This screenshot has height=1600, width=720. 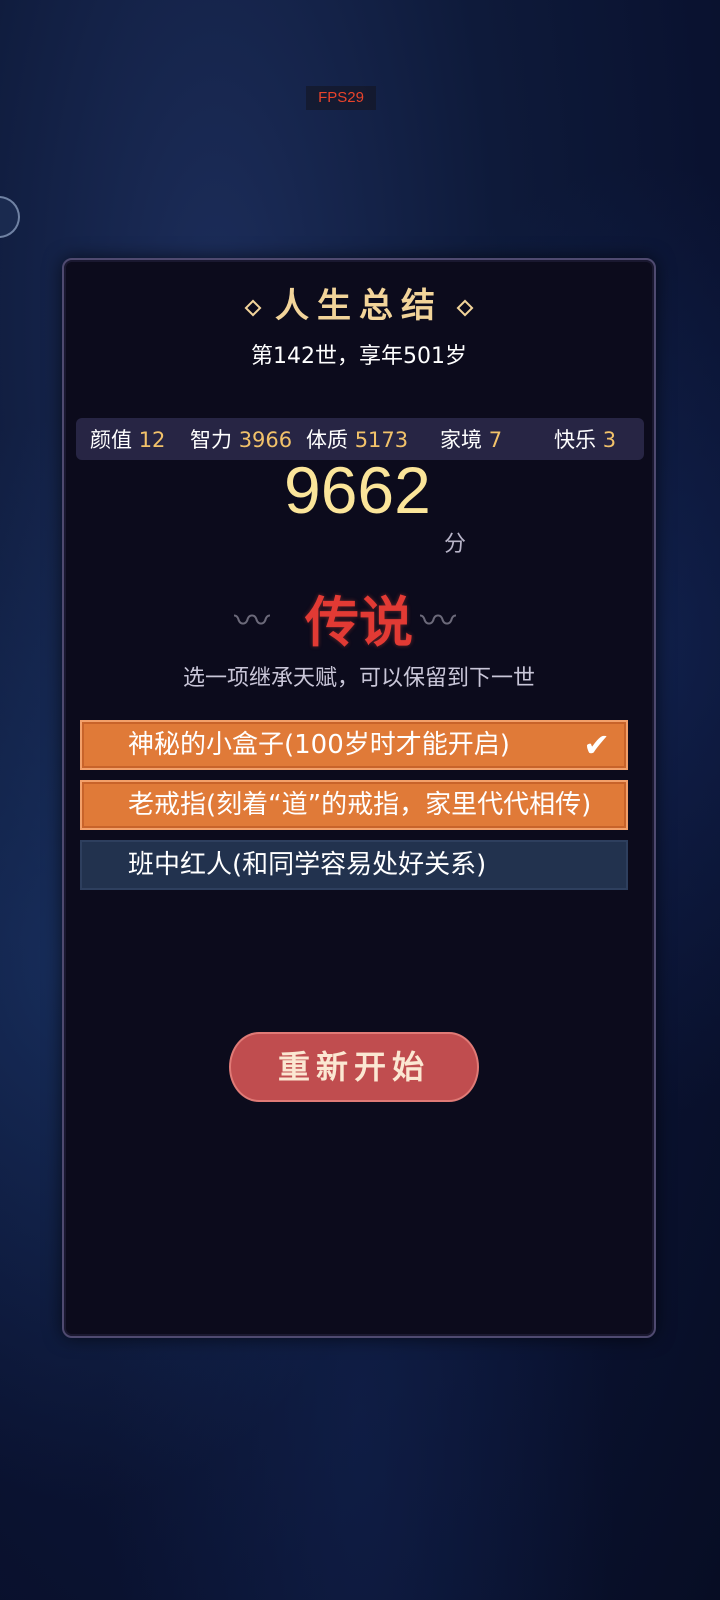 I want to click on stat-appearance: 颜值 12, so click(x=128, y=440).